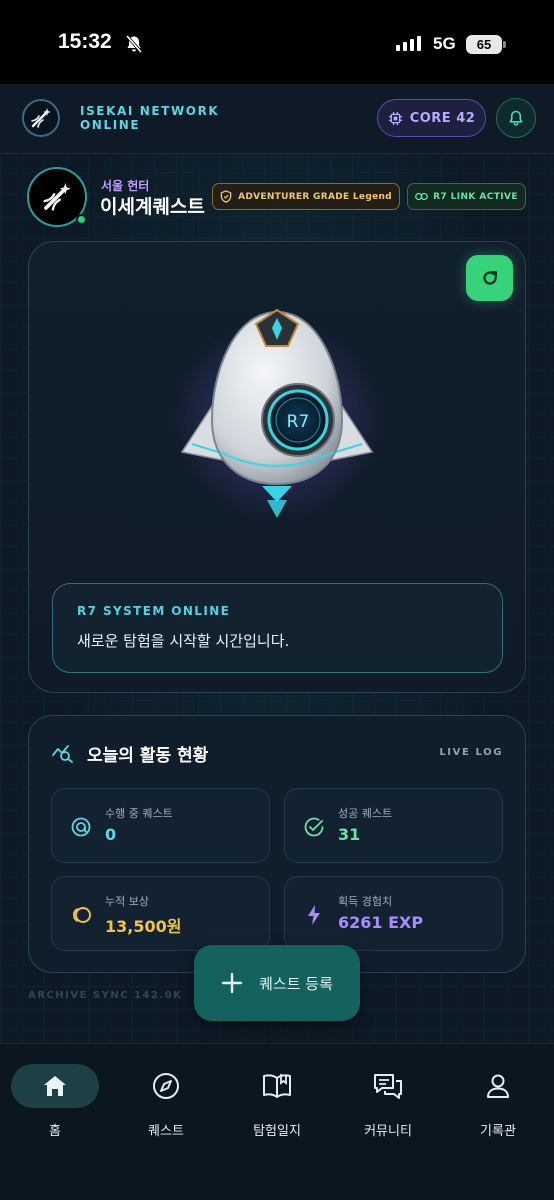  I want to click on stat-card-exp: 획득 경험치 6261 EXP, so click(393, 913).